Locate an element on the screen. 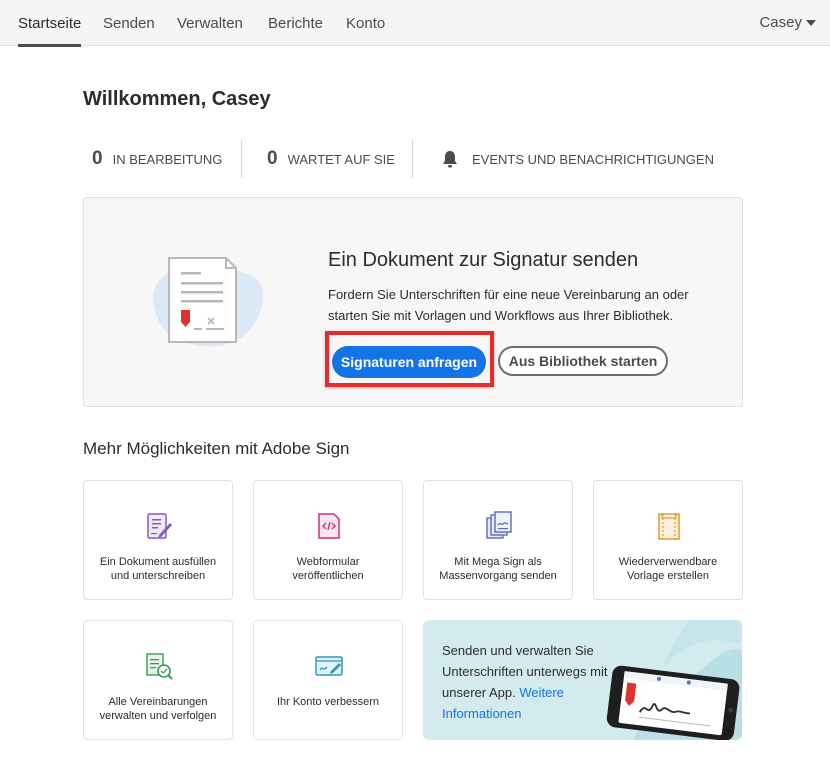 The width and height of the screenshot is (830, 761). tile-label: Webformular veröffentlichen is located at coordinates (328, 569).